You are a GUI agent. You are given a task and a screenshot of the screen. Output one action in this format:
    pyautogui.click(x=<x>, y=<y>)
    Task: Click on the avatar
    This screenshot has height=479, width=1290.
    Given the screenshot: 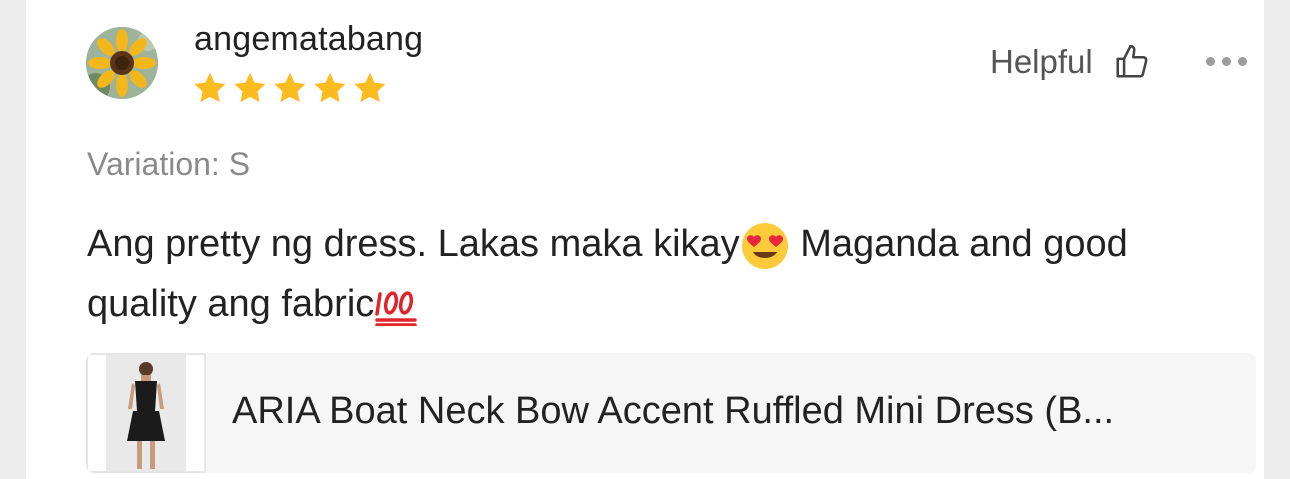 What is the action you would take?
    pyautogui.click(x=122, y=63)
    